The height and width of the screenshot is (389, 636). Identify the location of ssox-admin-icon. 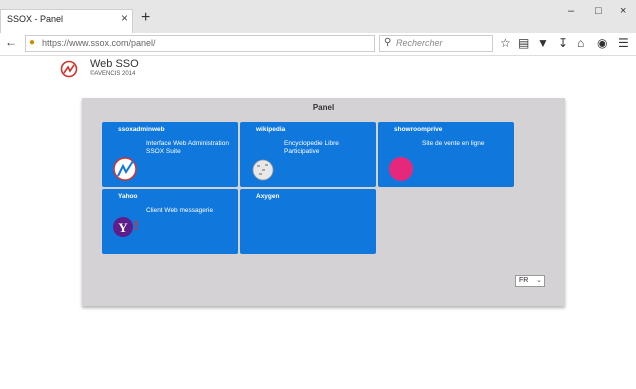
(125, 169).